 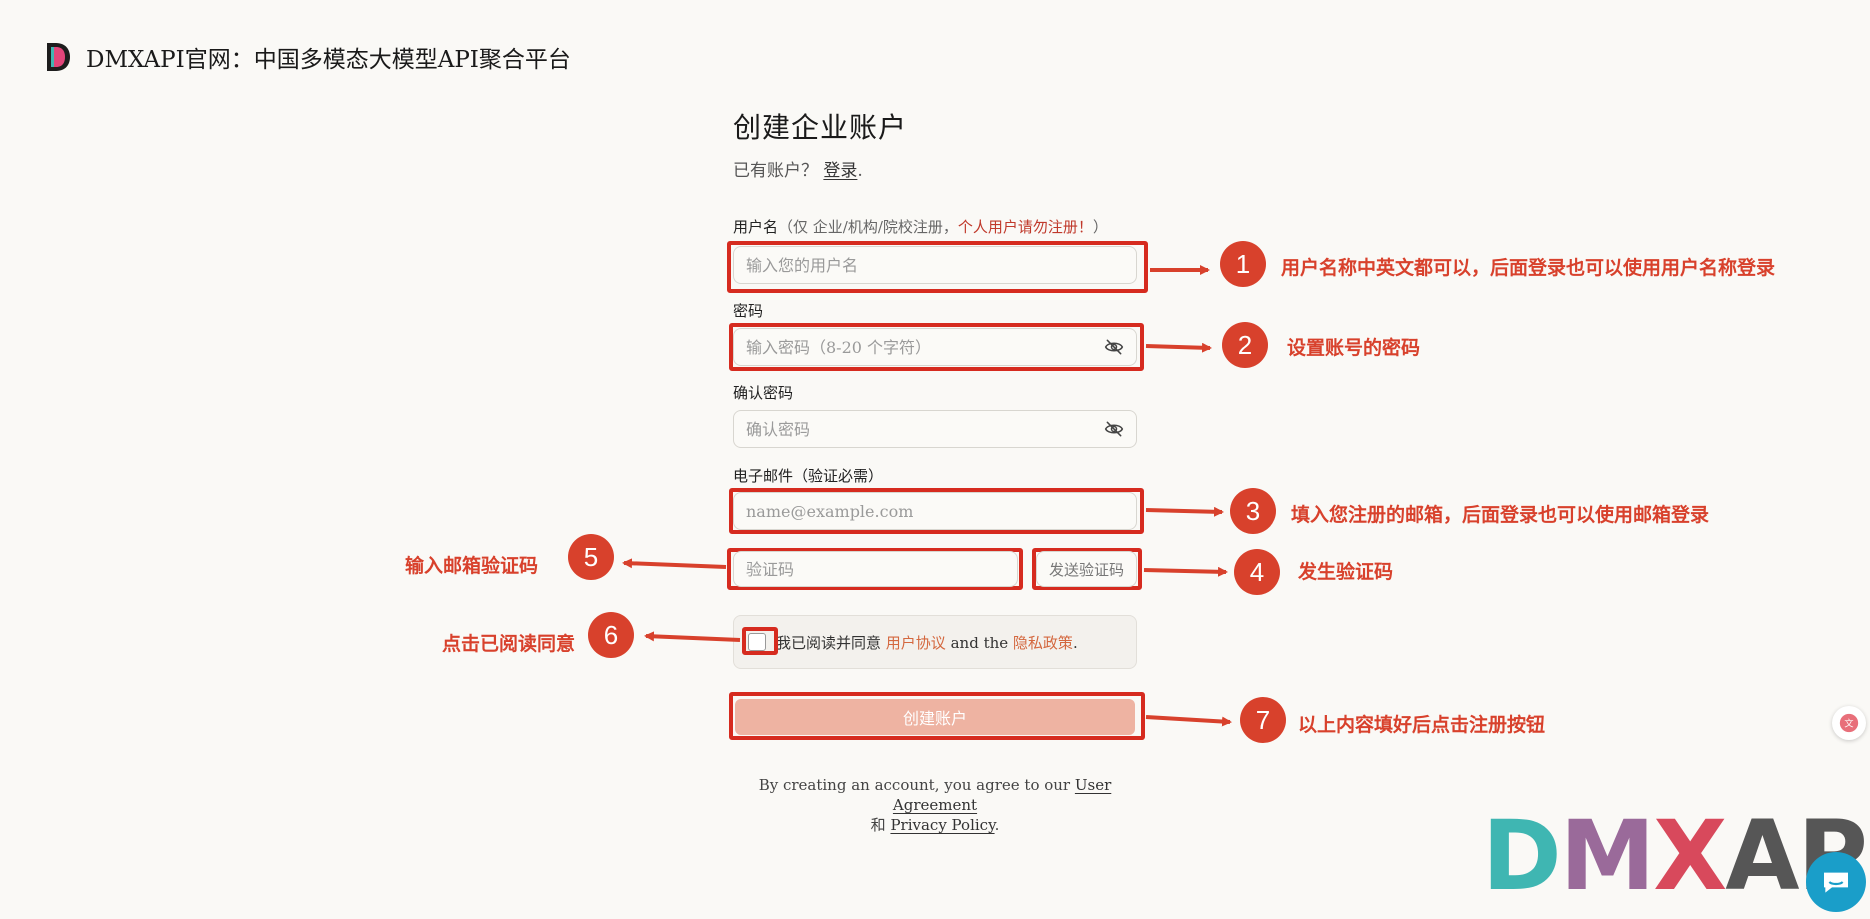 I want to click on terms-privacy-link: Privacy Policy, so click(x=942, y=825).